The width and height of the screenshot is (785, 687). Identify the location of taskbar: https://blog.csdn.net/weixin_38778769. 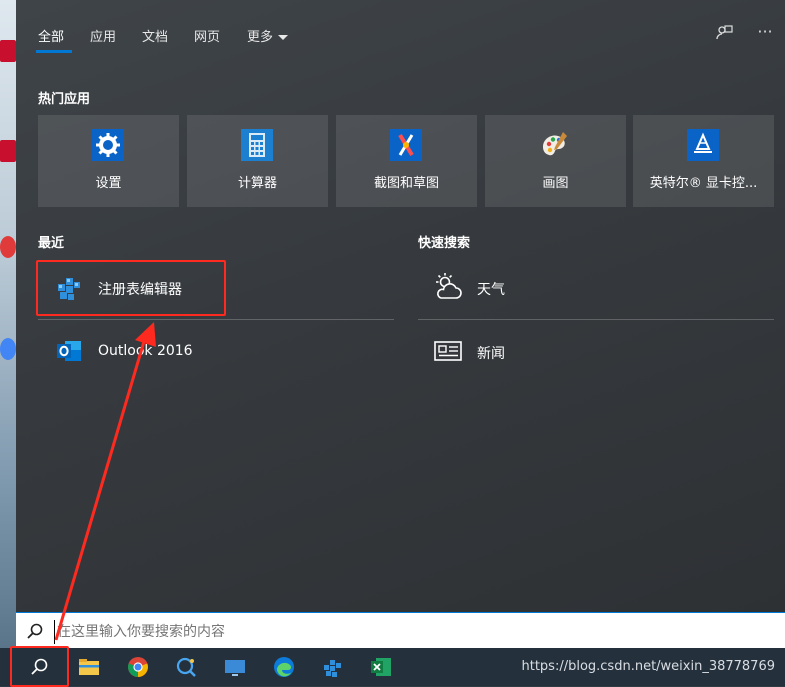
(392, 667).